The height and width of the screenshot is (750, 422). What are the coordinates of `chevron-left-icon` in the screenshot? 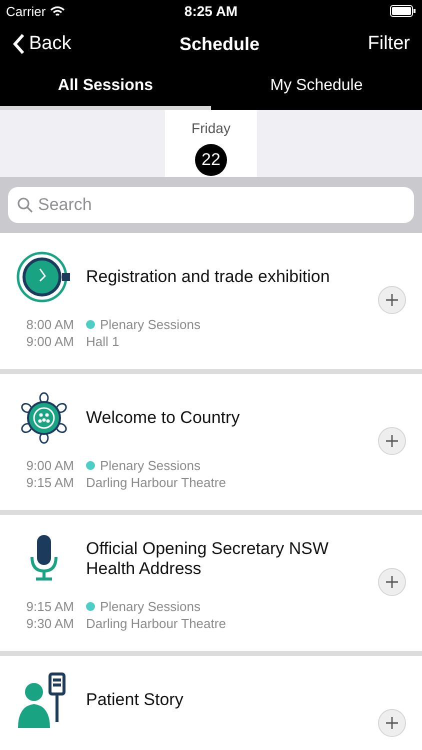 It's located at (18, 44).